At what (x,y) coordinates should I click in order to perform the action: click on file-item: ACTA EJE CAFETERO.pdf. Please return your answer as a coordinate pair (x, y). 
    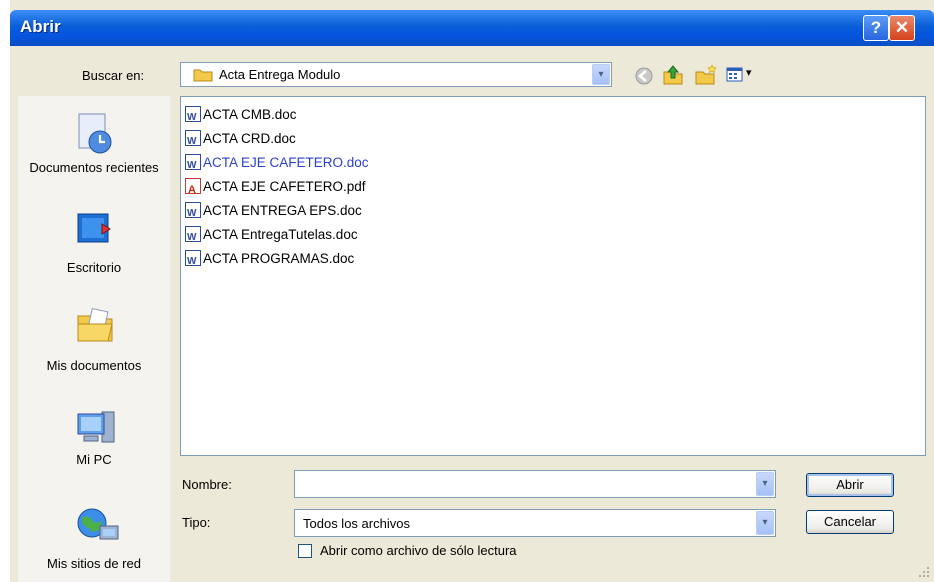
    Looking at the image, I should click on (275, 188).